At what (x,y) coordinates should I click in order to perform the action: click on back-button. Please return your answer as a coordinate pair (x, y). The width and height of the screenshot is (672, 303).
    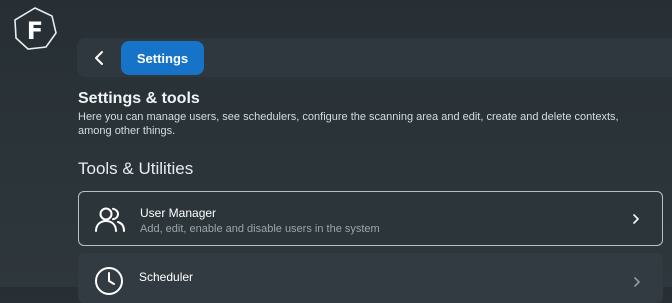
    Looking at the image, I should click on (99, 58).